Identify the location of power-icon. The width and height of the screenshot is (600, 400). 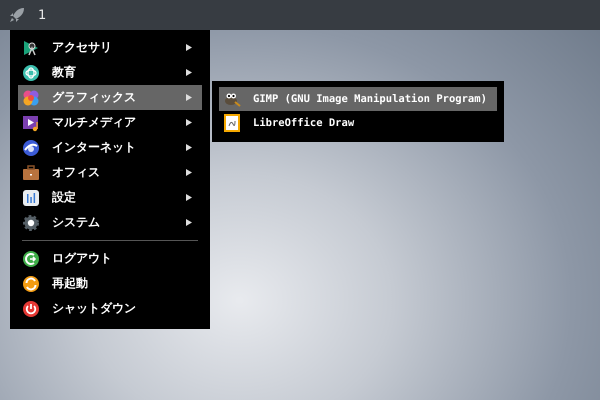
(31, 309).